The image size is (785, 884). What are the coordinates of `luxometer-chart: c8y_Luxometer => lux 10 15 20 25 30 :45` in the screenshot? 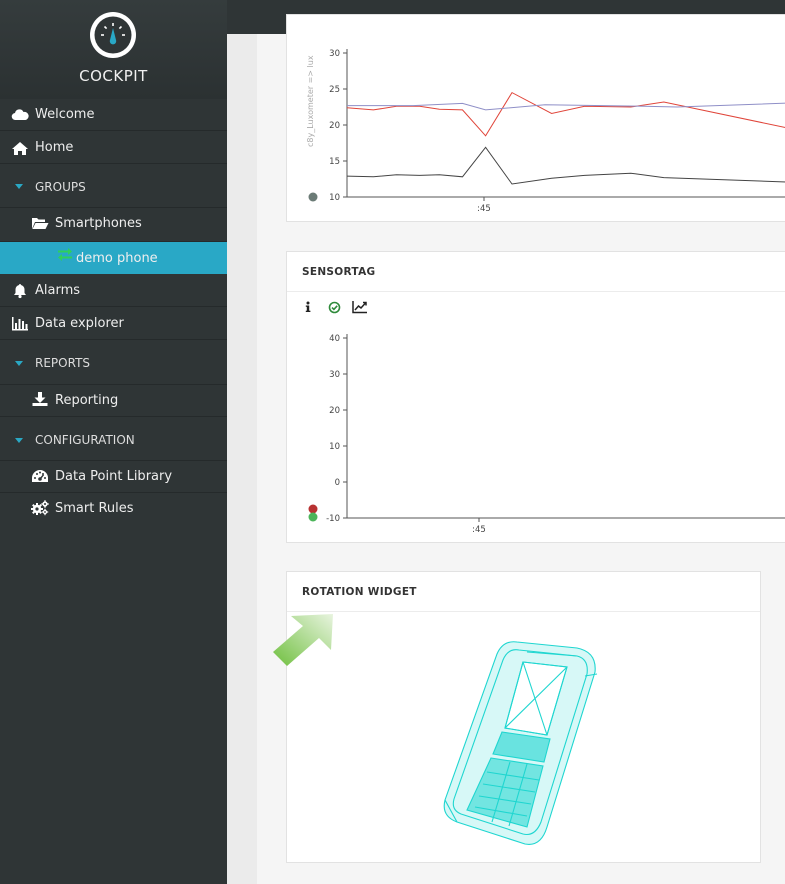 It's located at (536, 119).